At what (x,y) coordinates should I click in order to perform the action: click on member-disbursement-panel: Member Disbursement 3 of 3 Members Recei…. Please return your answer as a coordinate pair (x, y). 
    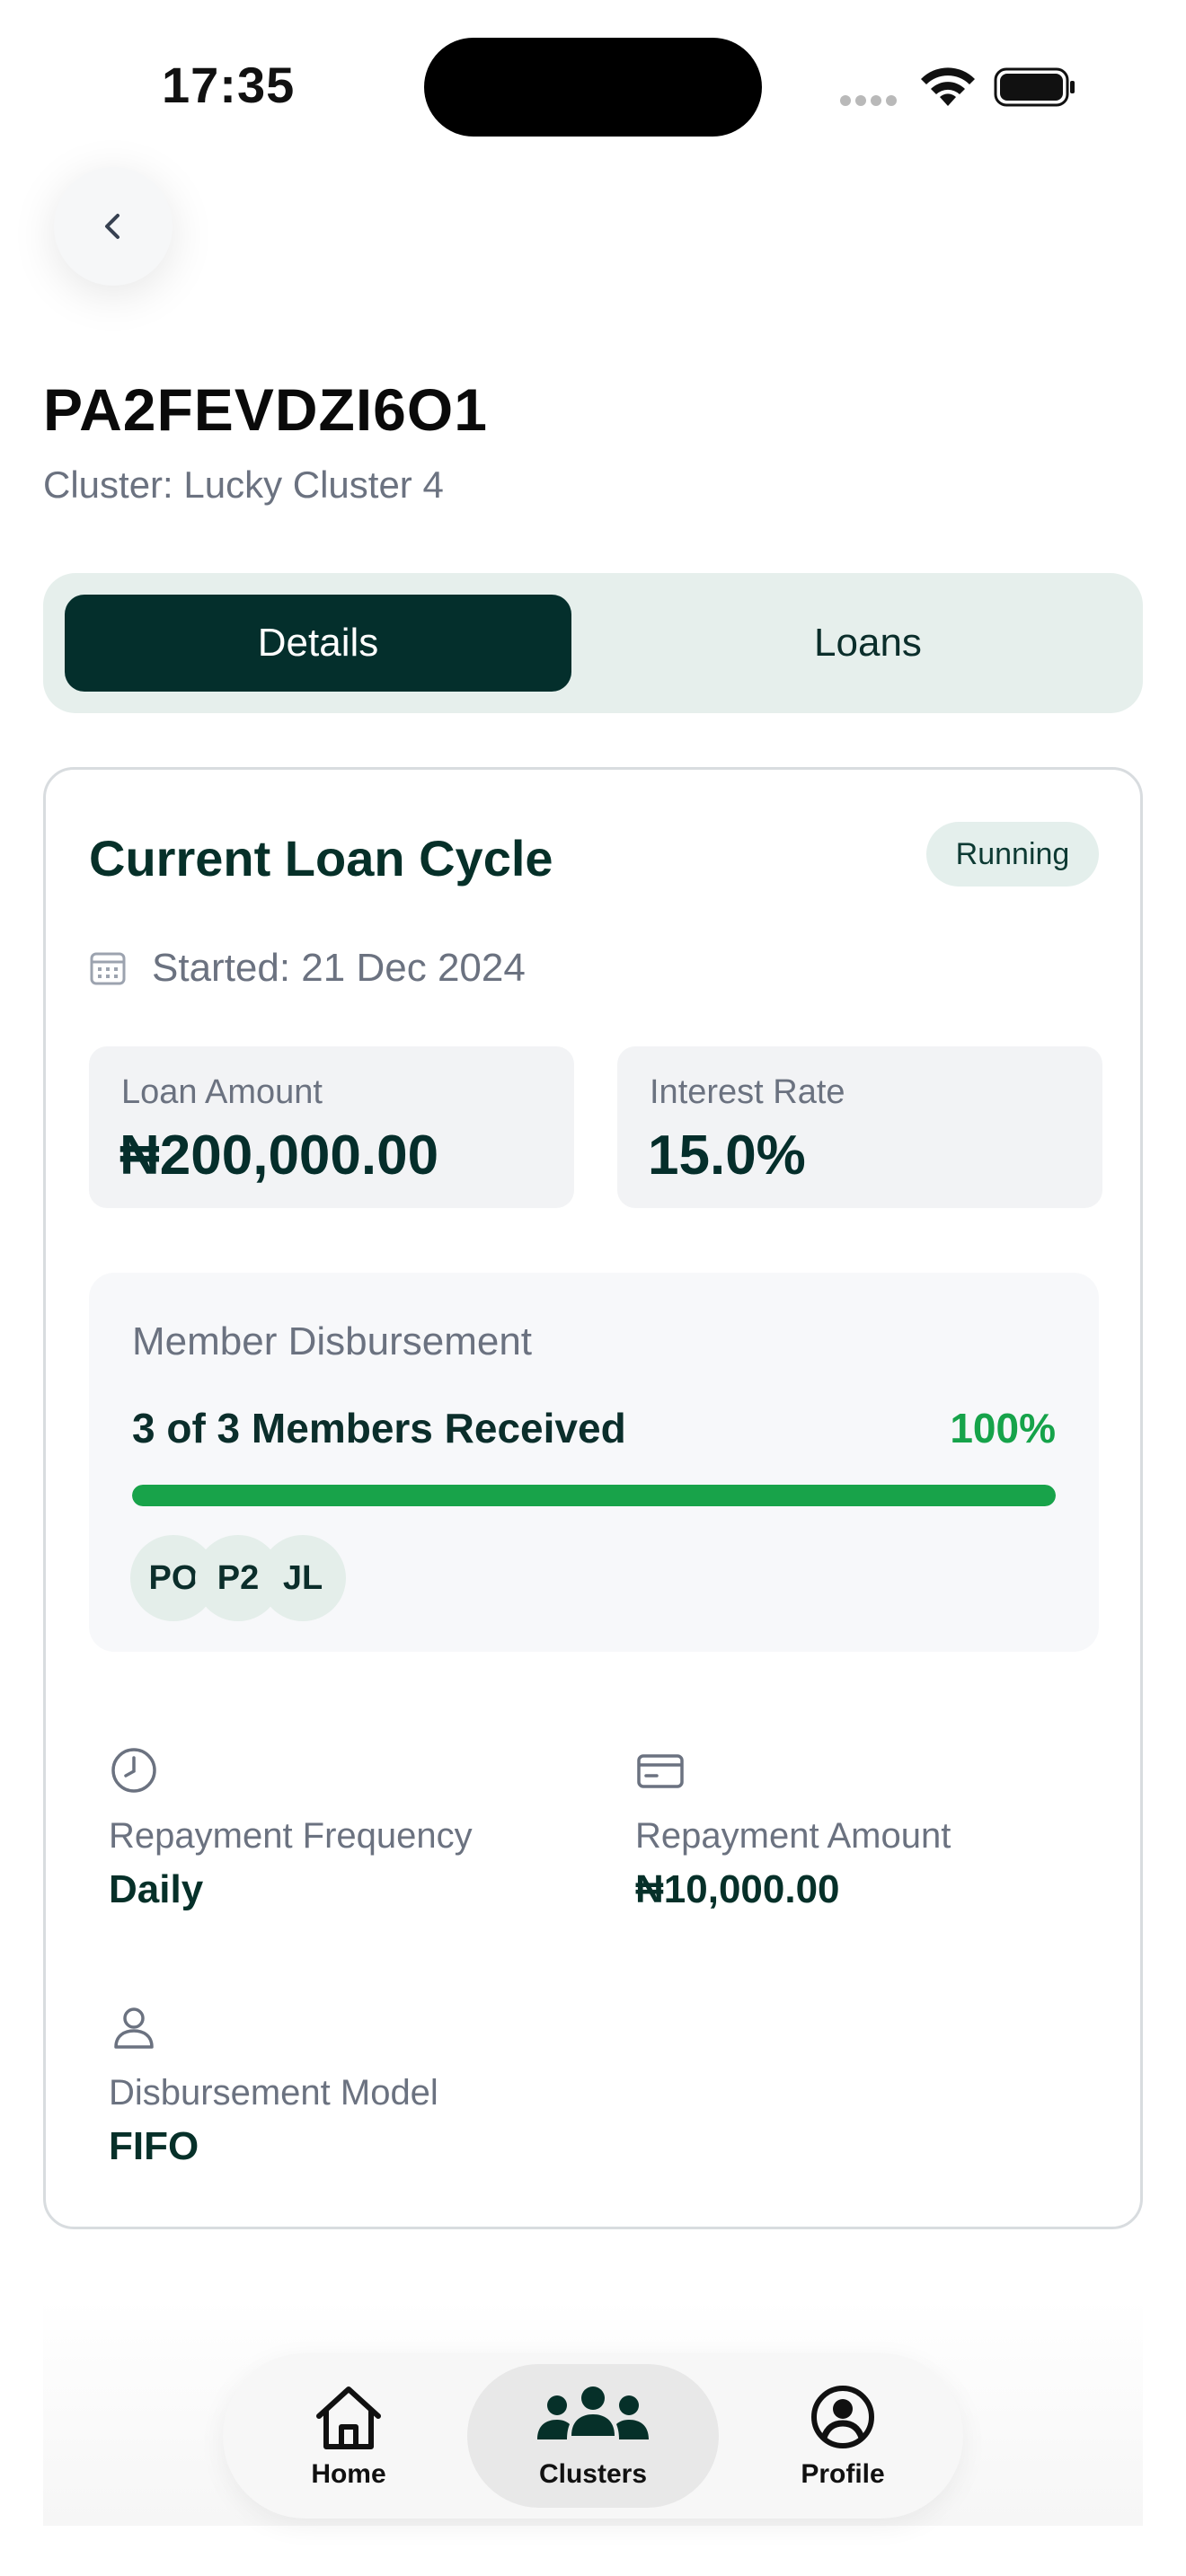
    Looking at the image, I should click on (594, 1462).